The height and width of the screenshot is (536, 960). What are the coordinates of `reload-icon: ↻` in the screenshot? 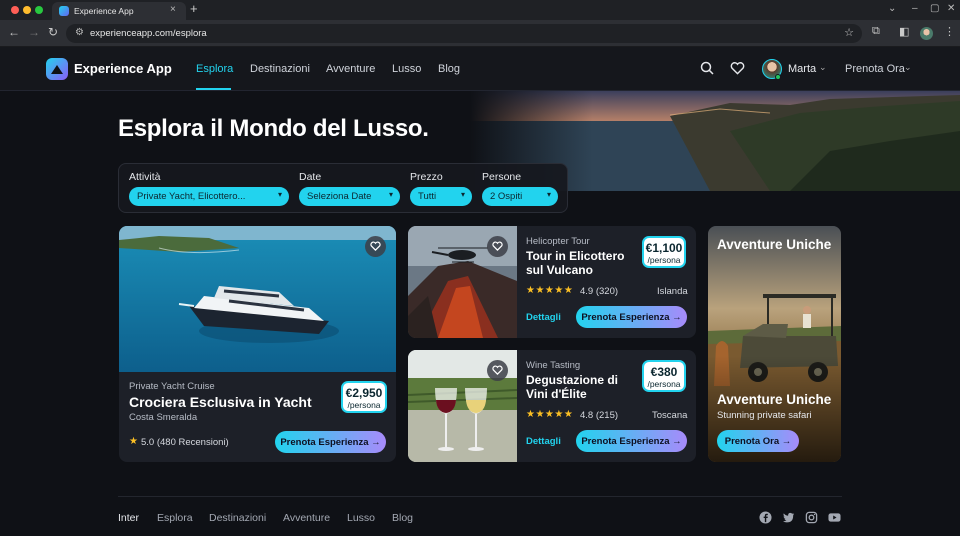 It's located at (53, 32).